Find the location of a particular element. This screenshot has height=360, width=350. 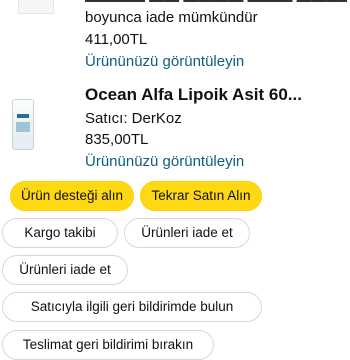

item-2-seller: Satıcı: DerKoz is located at coordinates (133, 118).